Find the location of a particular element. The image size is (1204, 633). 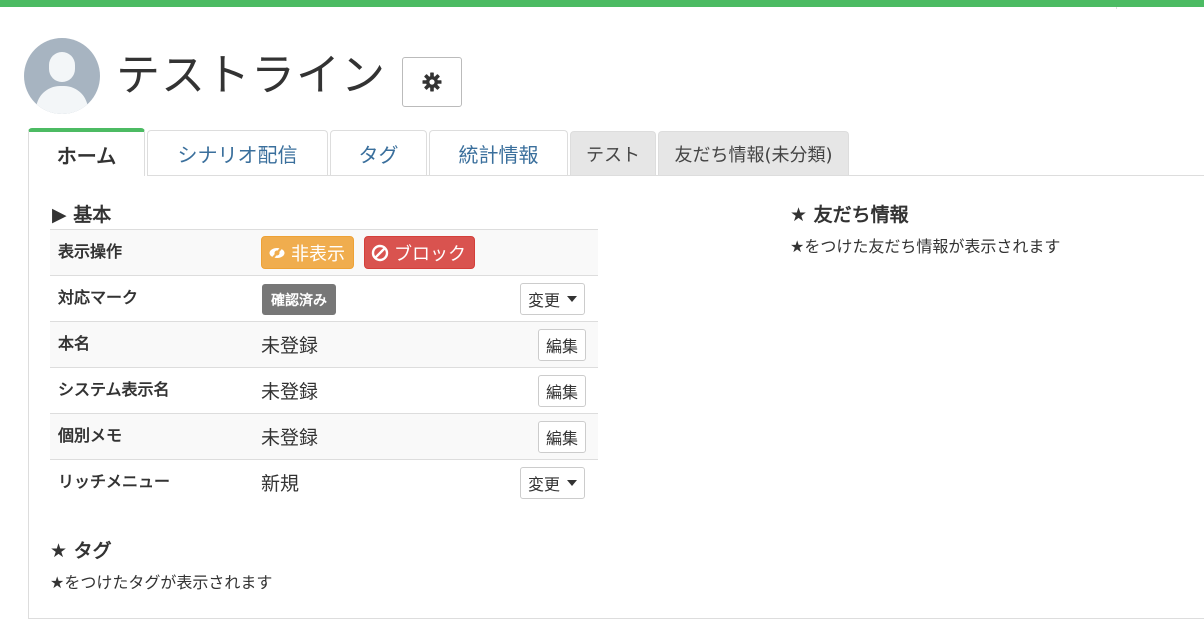

ban-icon is located at coordinates (380, 253).